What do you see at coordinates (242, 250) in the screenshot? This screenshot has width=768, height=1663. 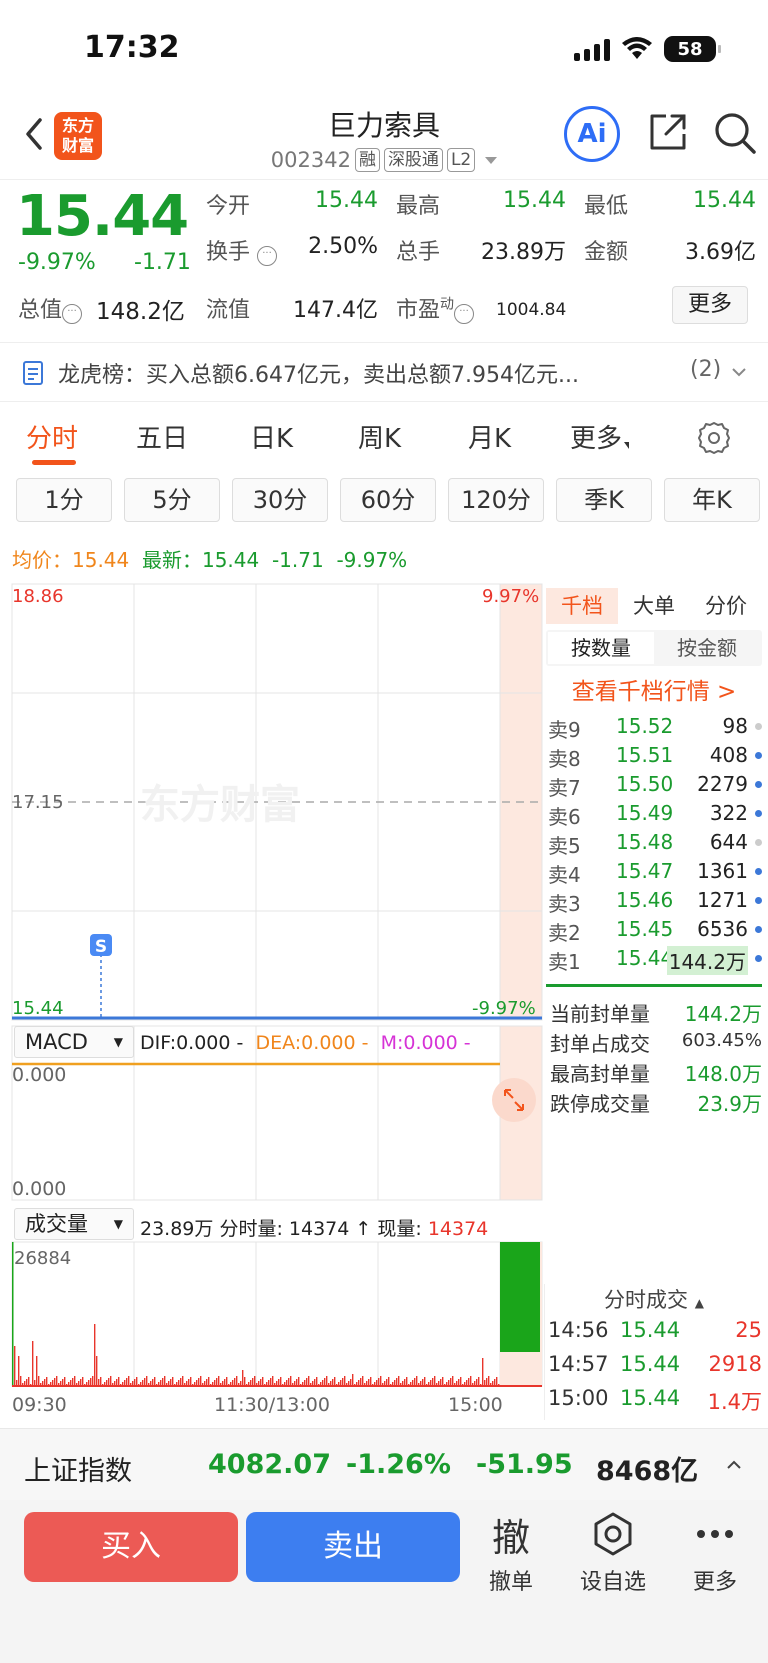 I see `turnover-label: 换手 ···` at bounding box center [242, 250].